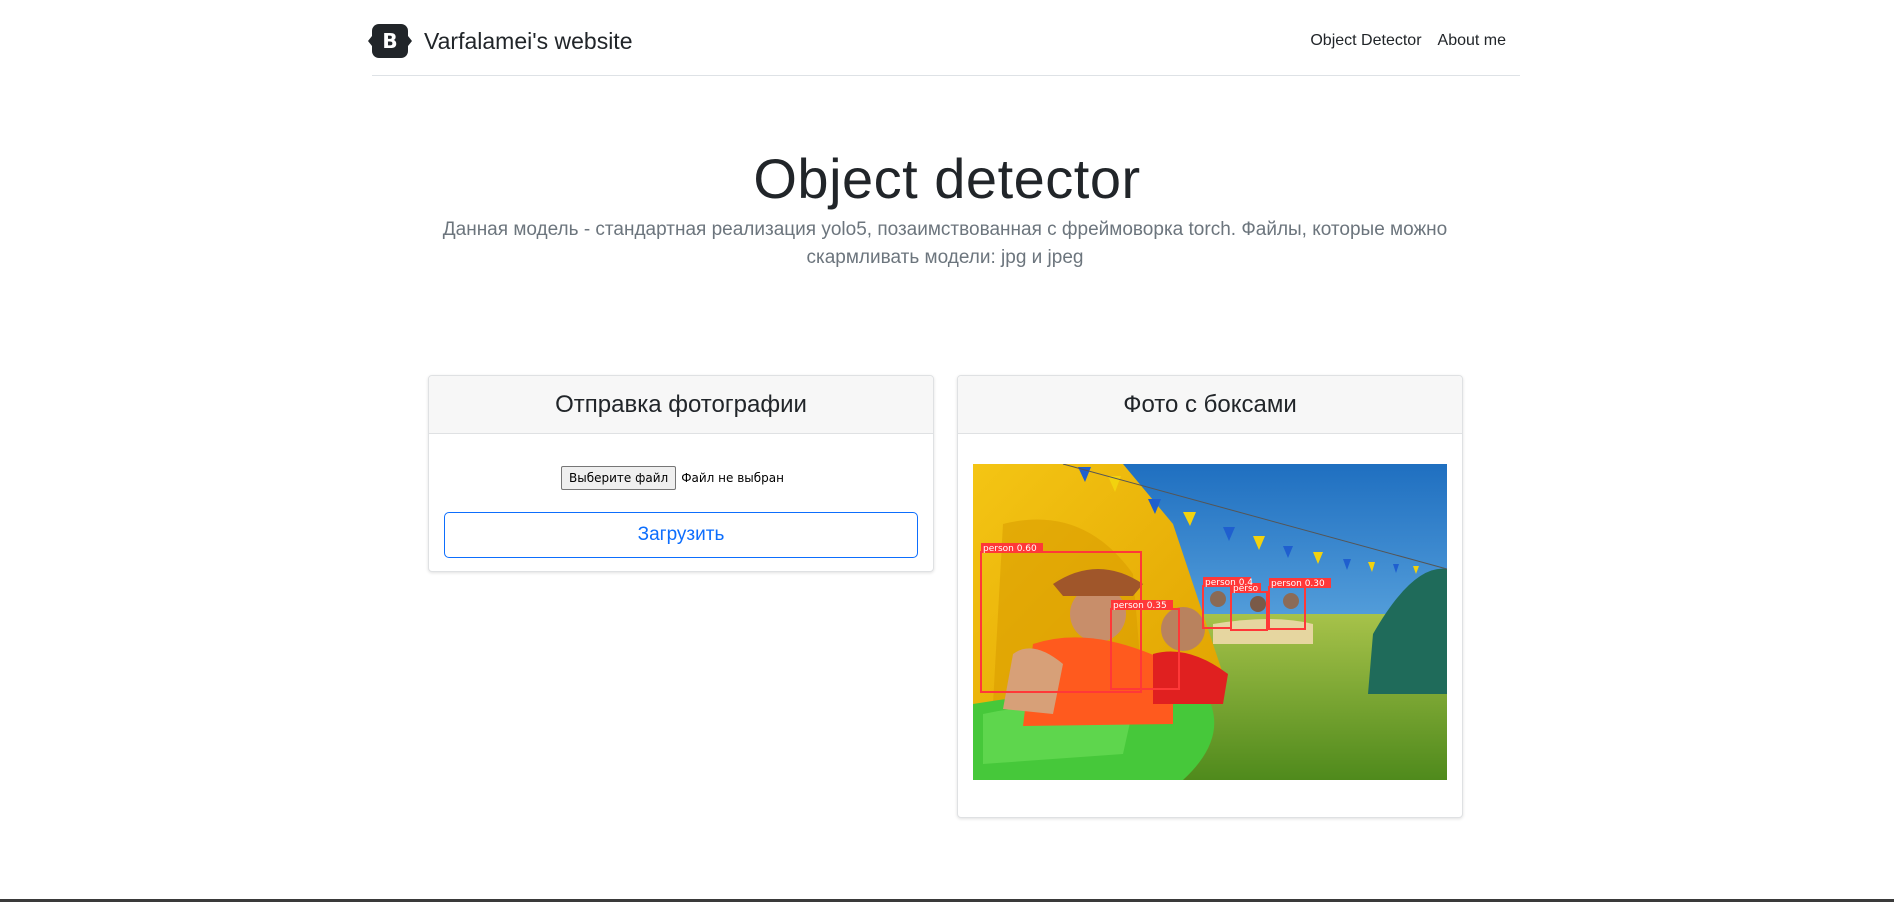 This screenshot has height=902, width=1894. I want to click on nav-object-detector: Object Detector, so click(1365, 41).